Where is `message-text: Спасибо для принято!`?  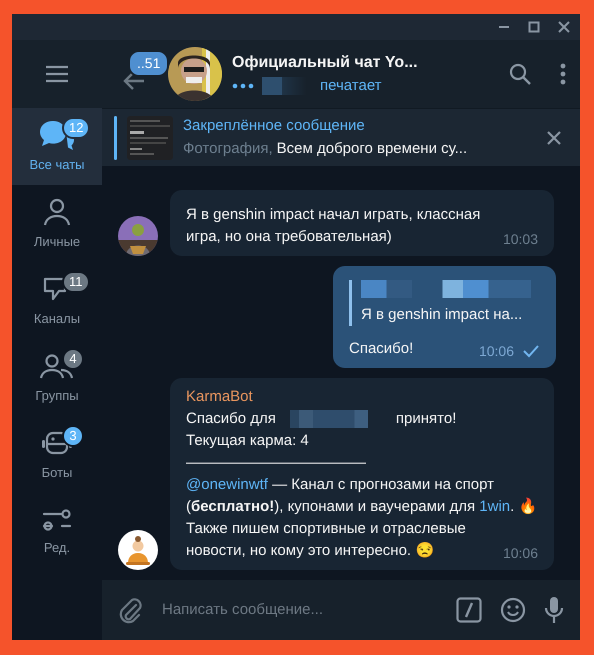 message-text: Спасибо для принято! is located at coordinates (322, 419).